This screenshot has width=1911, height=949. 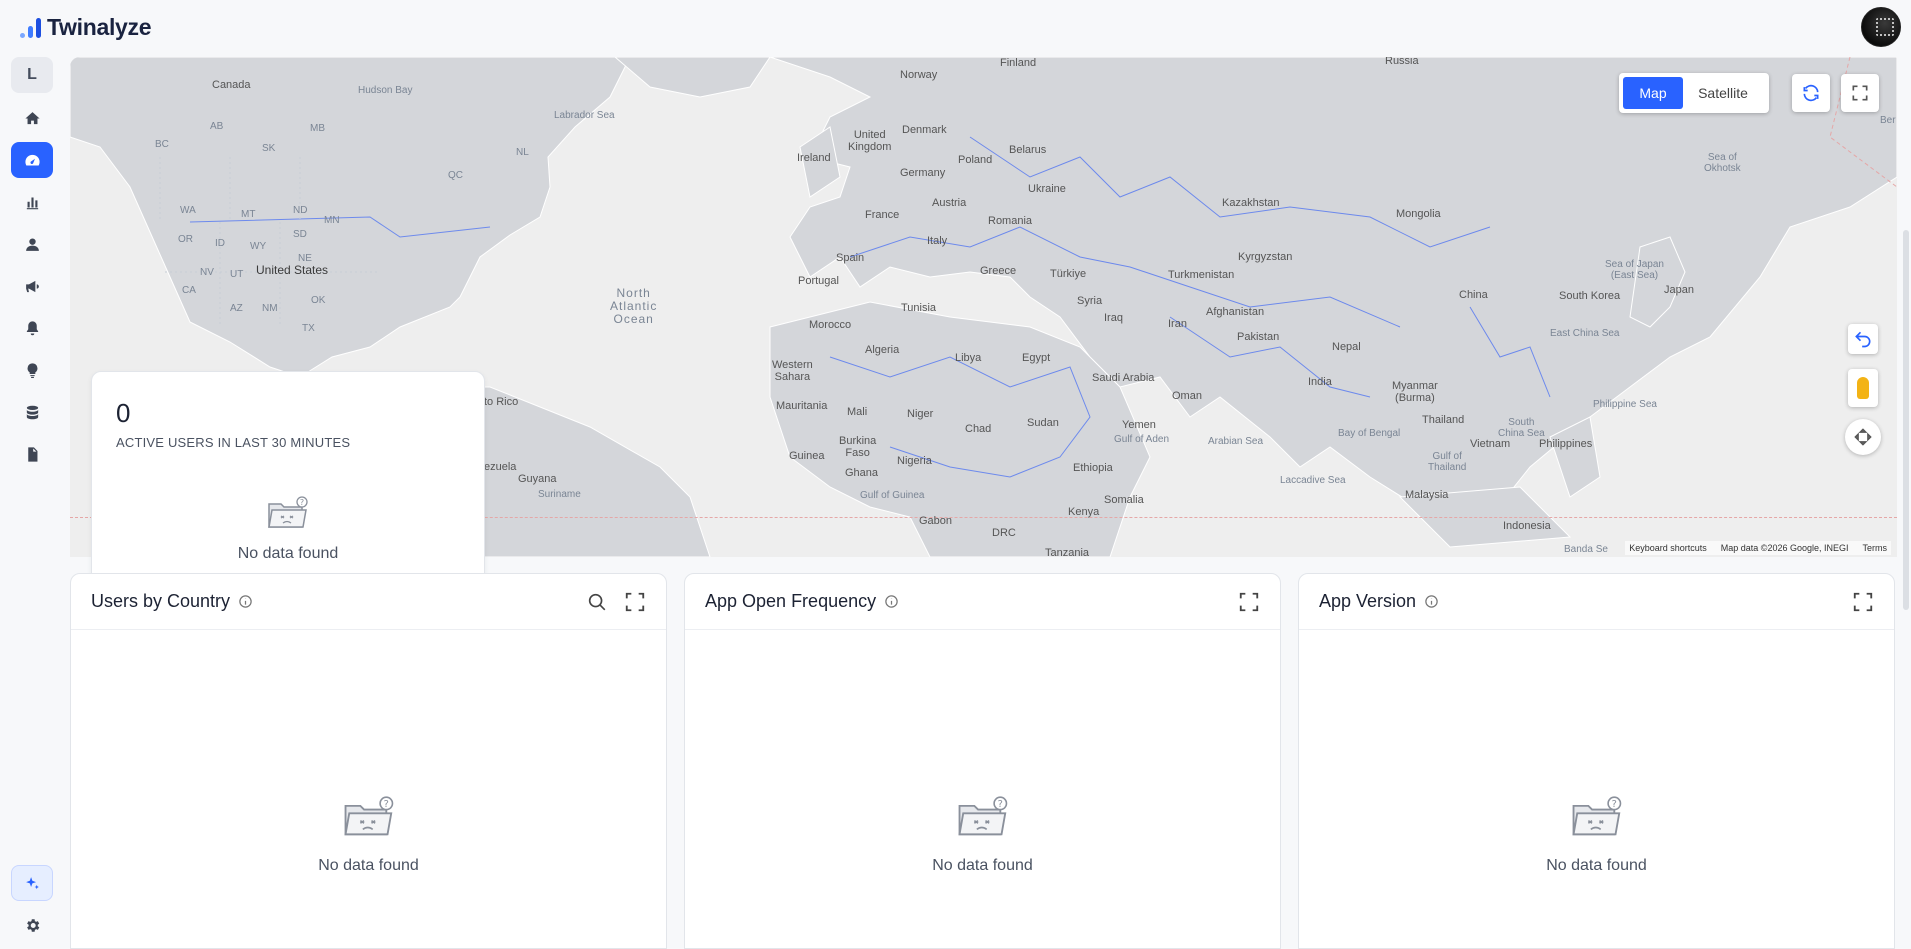 I want to click on sidebar-item-campaigns, so click(x=32, y=286).